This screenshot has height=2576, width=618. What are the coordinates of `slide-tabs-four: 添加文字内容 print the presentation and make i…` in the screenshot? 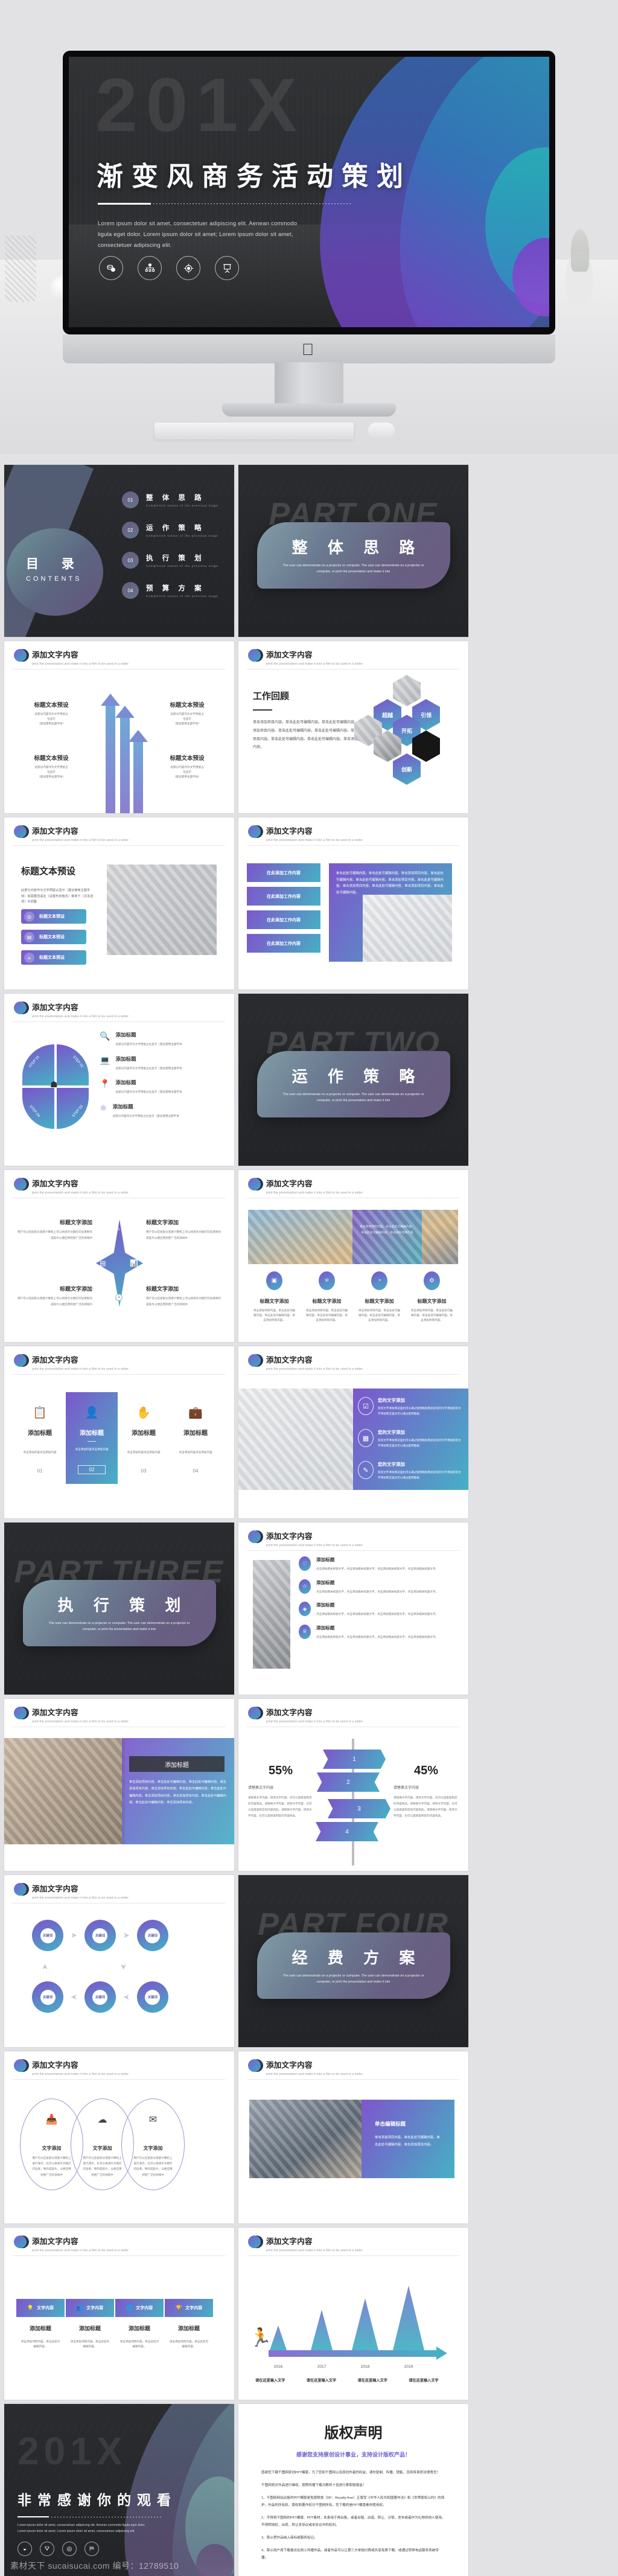 It's located at (119, 2314).